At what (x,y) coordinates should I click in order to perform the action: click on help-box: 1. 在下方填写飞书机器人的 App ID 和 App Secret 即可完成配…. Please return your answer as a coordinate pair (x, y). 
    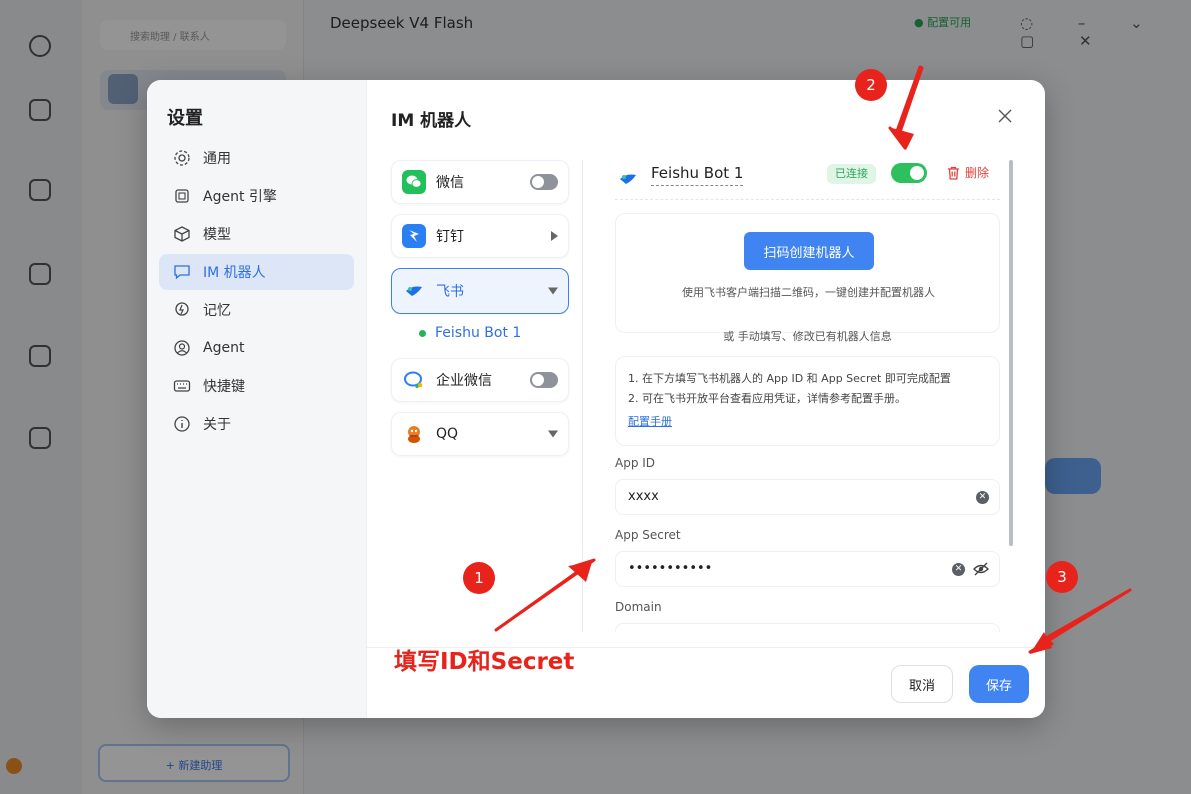
    Looking at the image, I should click on (807, 401).